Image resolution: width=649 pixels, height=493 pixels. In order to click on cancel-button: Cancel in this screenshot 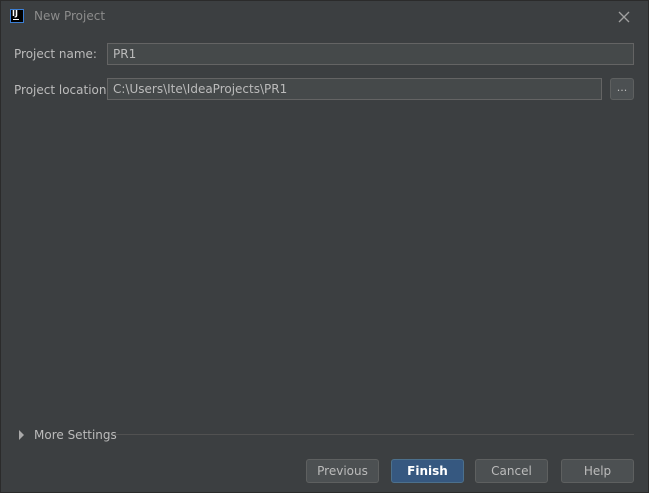, I will do `click(511, 471)`.